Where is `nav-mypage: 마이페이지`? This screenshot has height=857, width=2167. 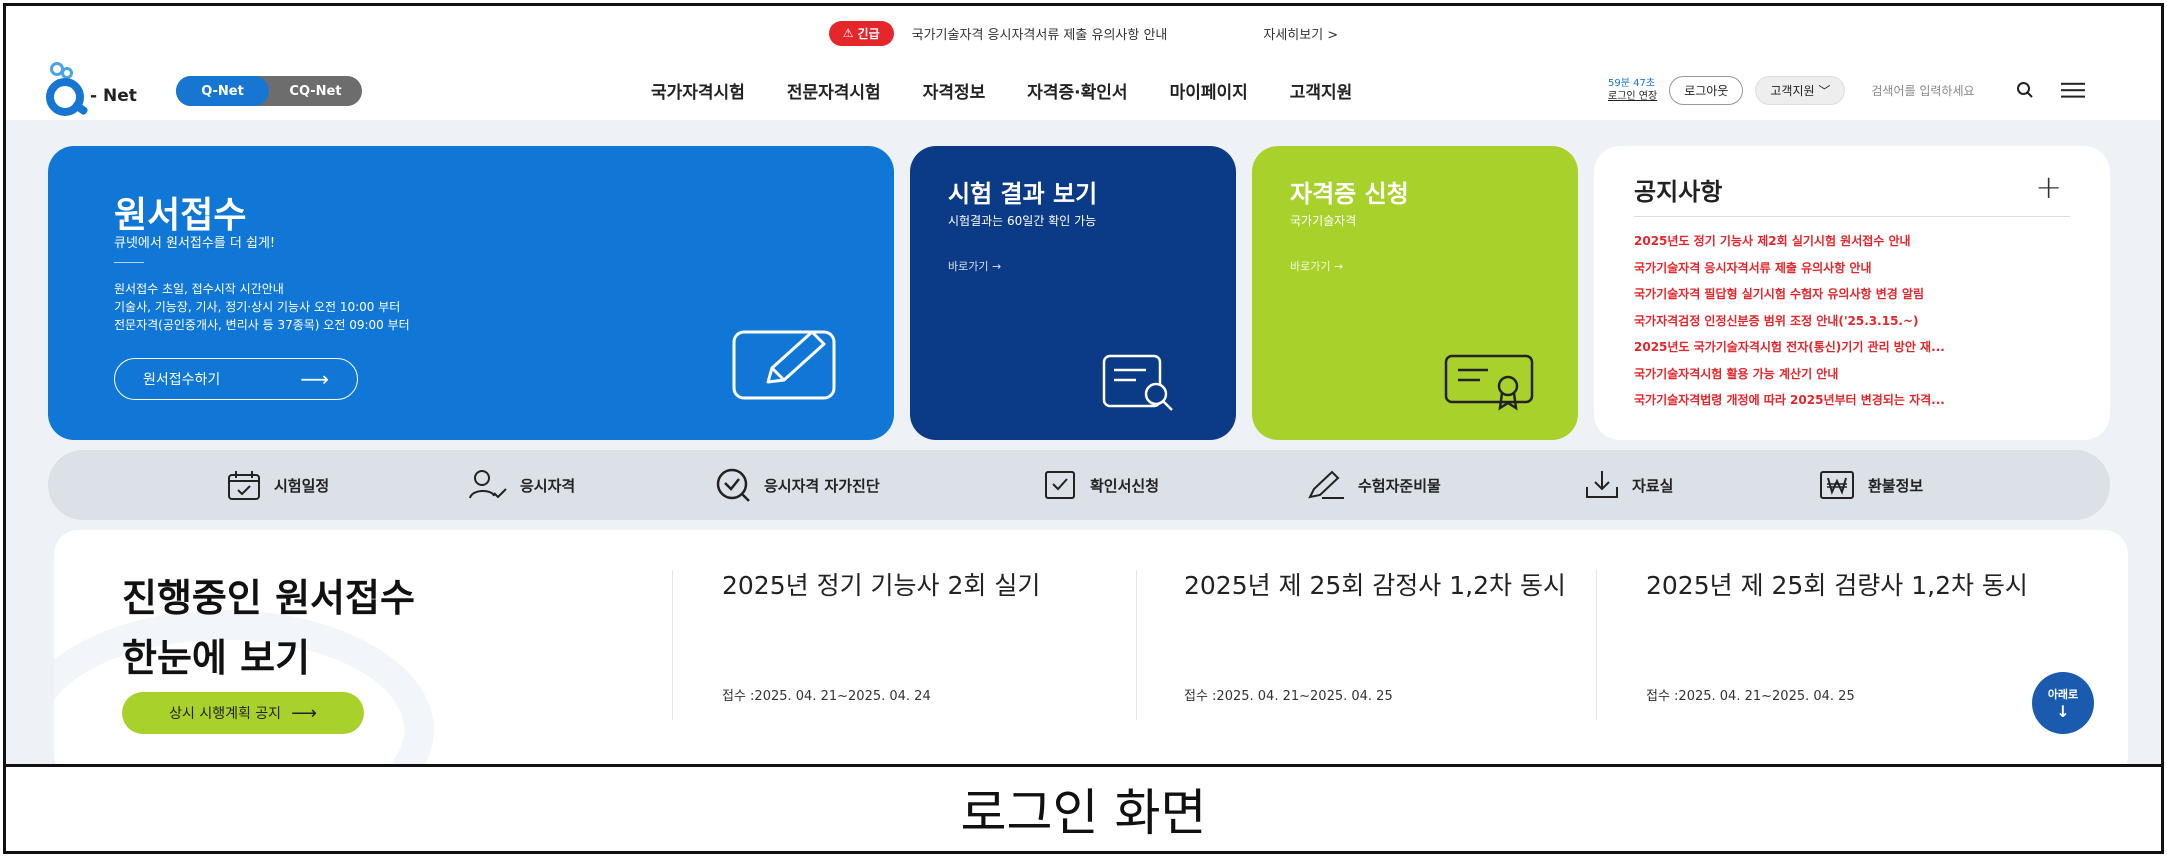 nav-mypage: 마이페이지 is located at coordinates (1209, 90).